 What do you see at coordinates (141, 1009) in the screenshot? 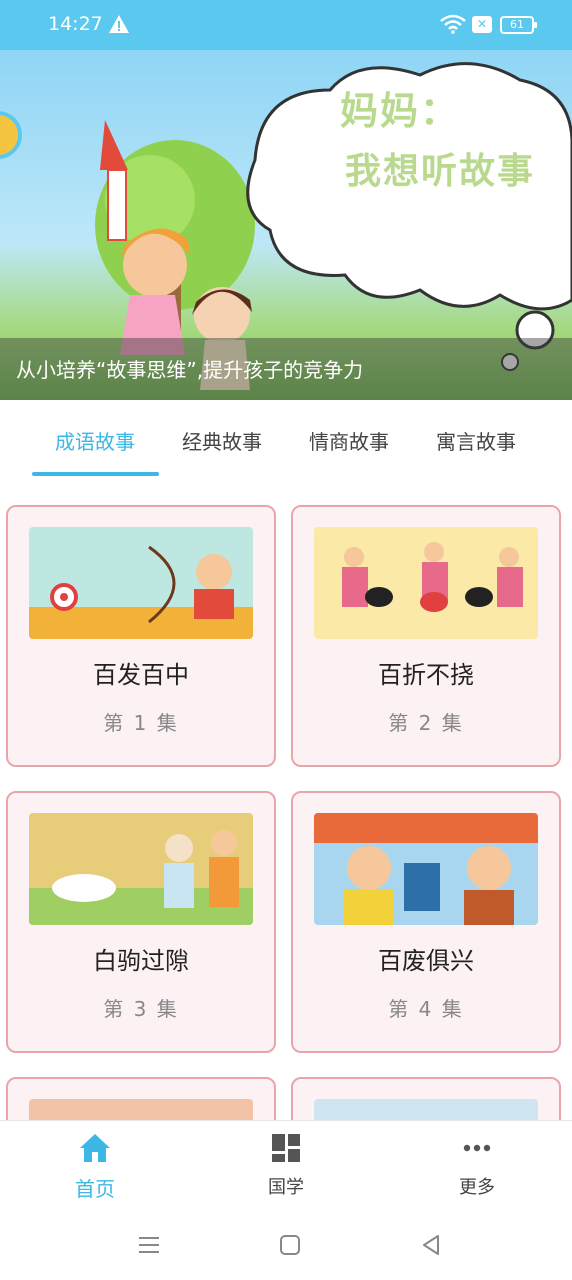
I see `episode-label: 第 3 集` at bounding box center [141, 1009].